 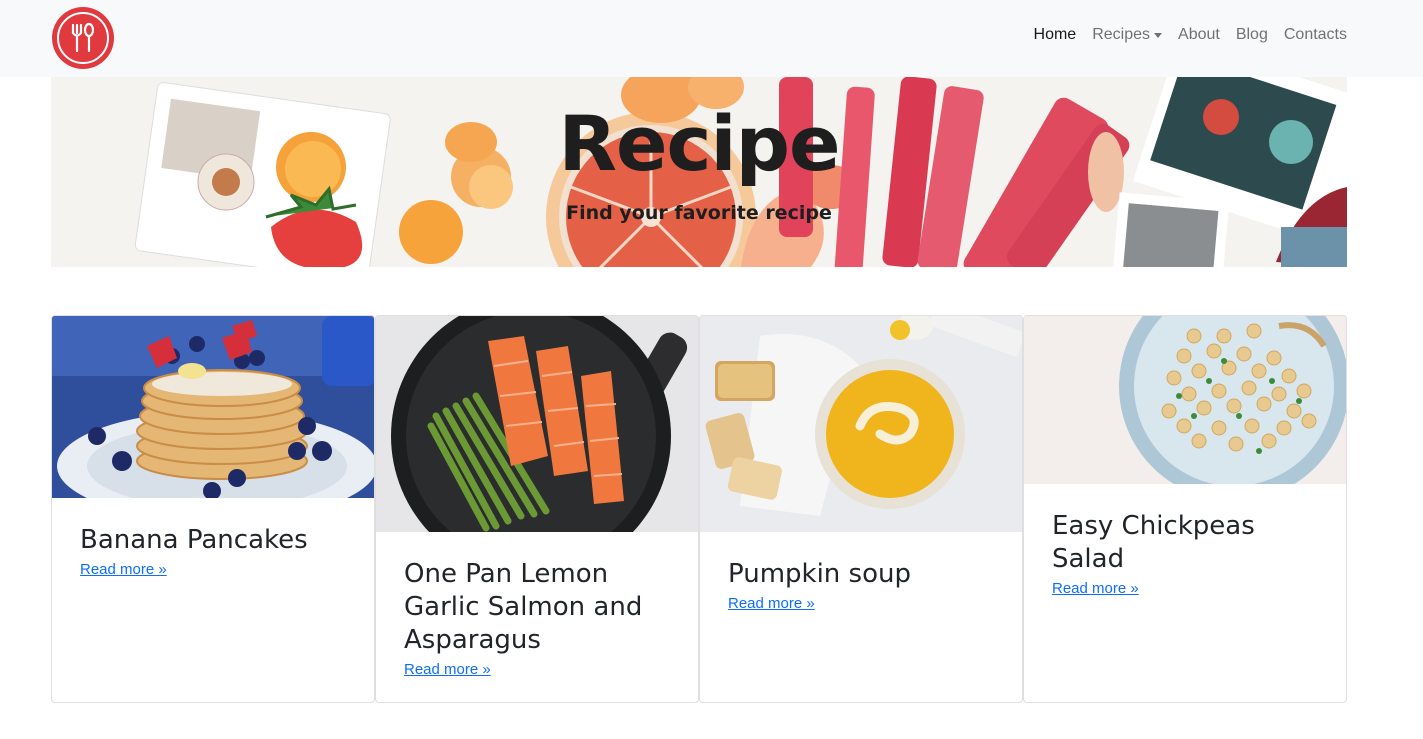 I want to click on chickpeas-salad-photo, so click(x=1185, y=400).